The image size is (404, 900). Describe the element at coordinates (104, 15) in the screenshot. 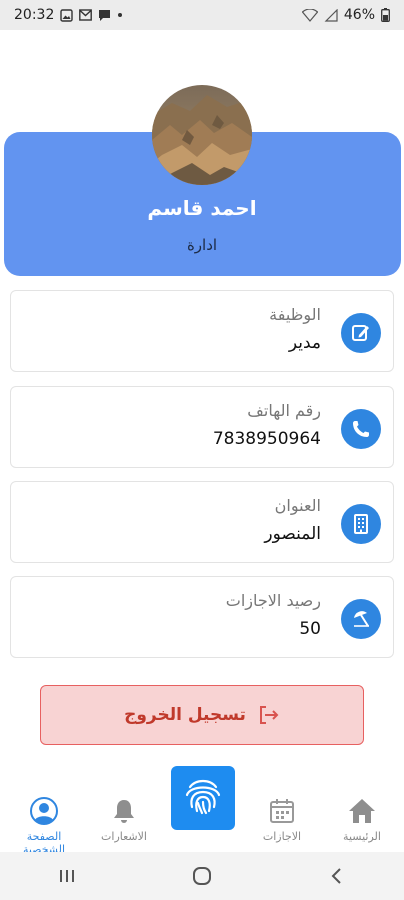

I see `chat-icon` at that location.